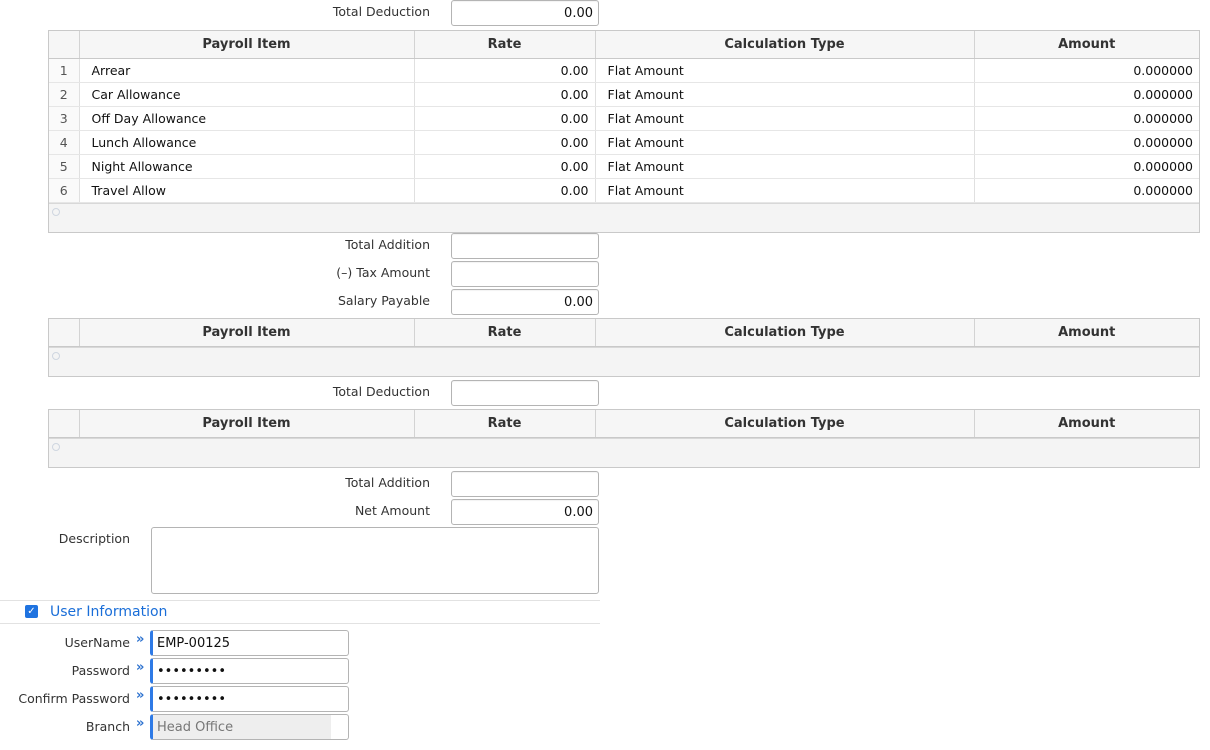 Image resolution: width=1210 pixels, height=750 pixels. What do you see at coordinates (525, 13) in the screenshot?
I see `total-deduction-field: 0.00` at bounding box center [525, 13].